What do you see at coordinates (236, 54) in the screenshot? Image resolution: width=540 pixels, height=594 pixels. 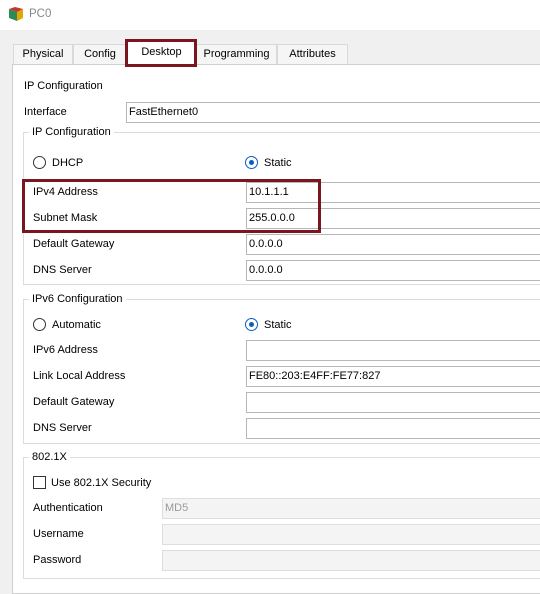 I see `tab-programming: Programming` at bounding box center [236, 54].